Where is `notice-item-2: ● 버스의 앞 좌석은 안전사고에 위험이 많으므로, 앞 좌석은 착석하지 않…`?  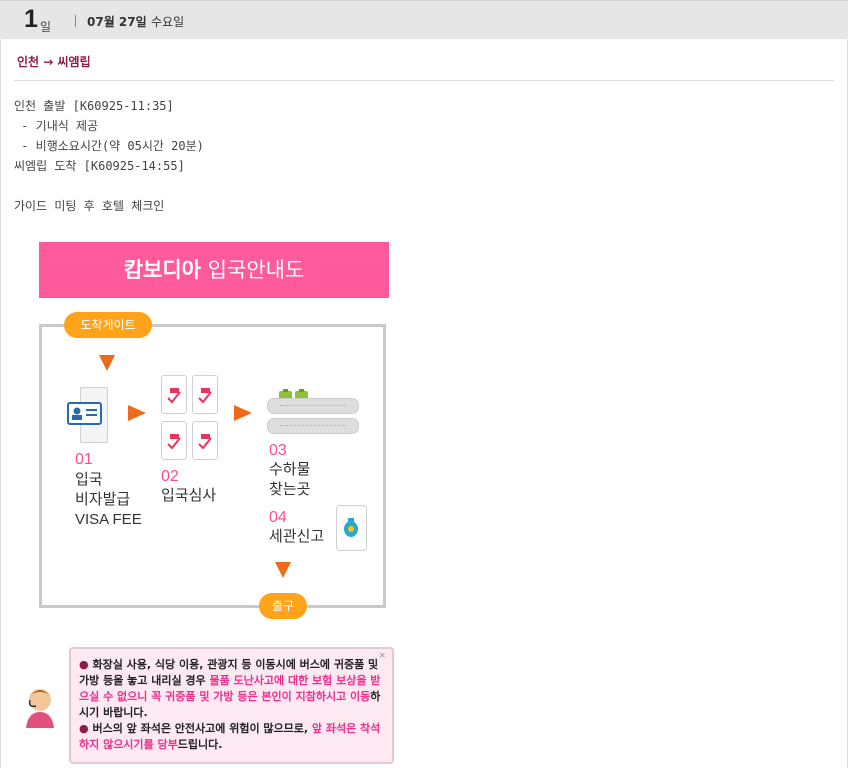
notice-item-2: ● 버스의 앞 좌석은 안전사고에 위험이 많으므로, 앞 좌석은 착석하지 않… is located at coordinates (232, 737).